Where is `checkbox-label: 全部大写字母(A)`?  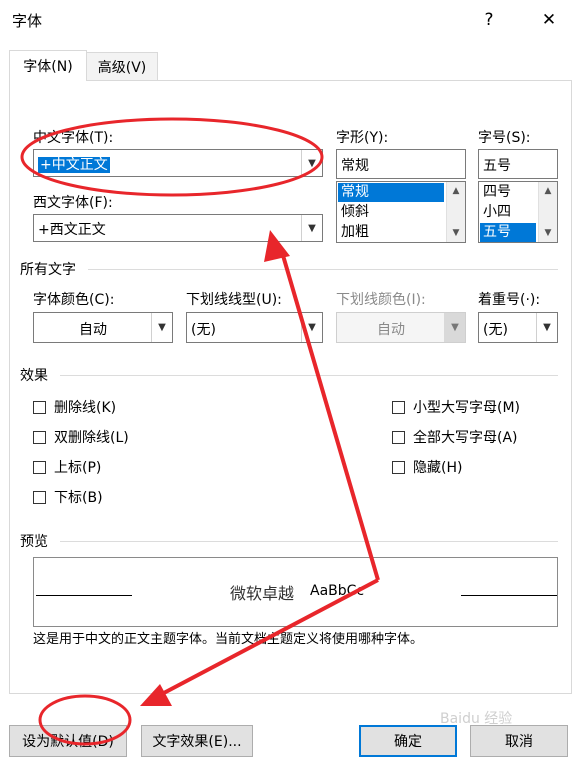
checkbox-label: 全部大写字母(A) is located at coordinates (465, 438).